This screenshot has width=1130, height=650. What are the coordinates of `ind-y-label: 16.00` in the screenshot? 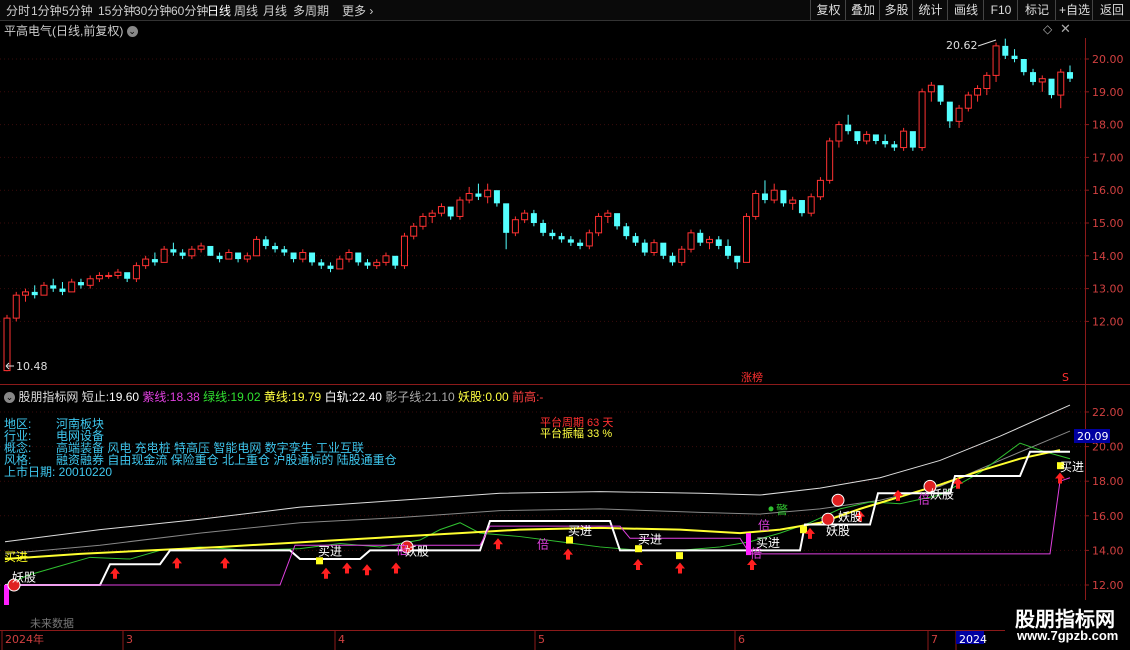 It's located at (1108, 516).